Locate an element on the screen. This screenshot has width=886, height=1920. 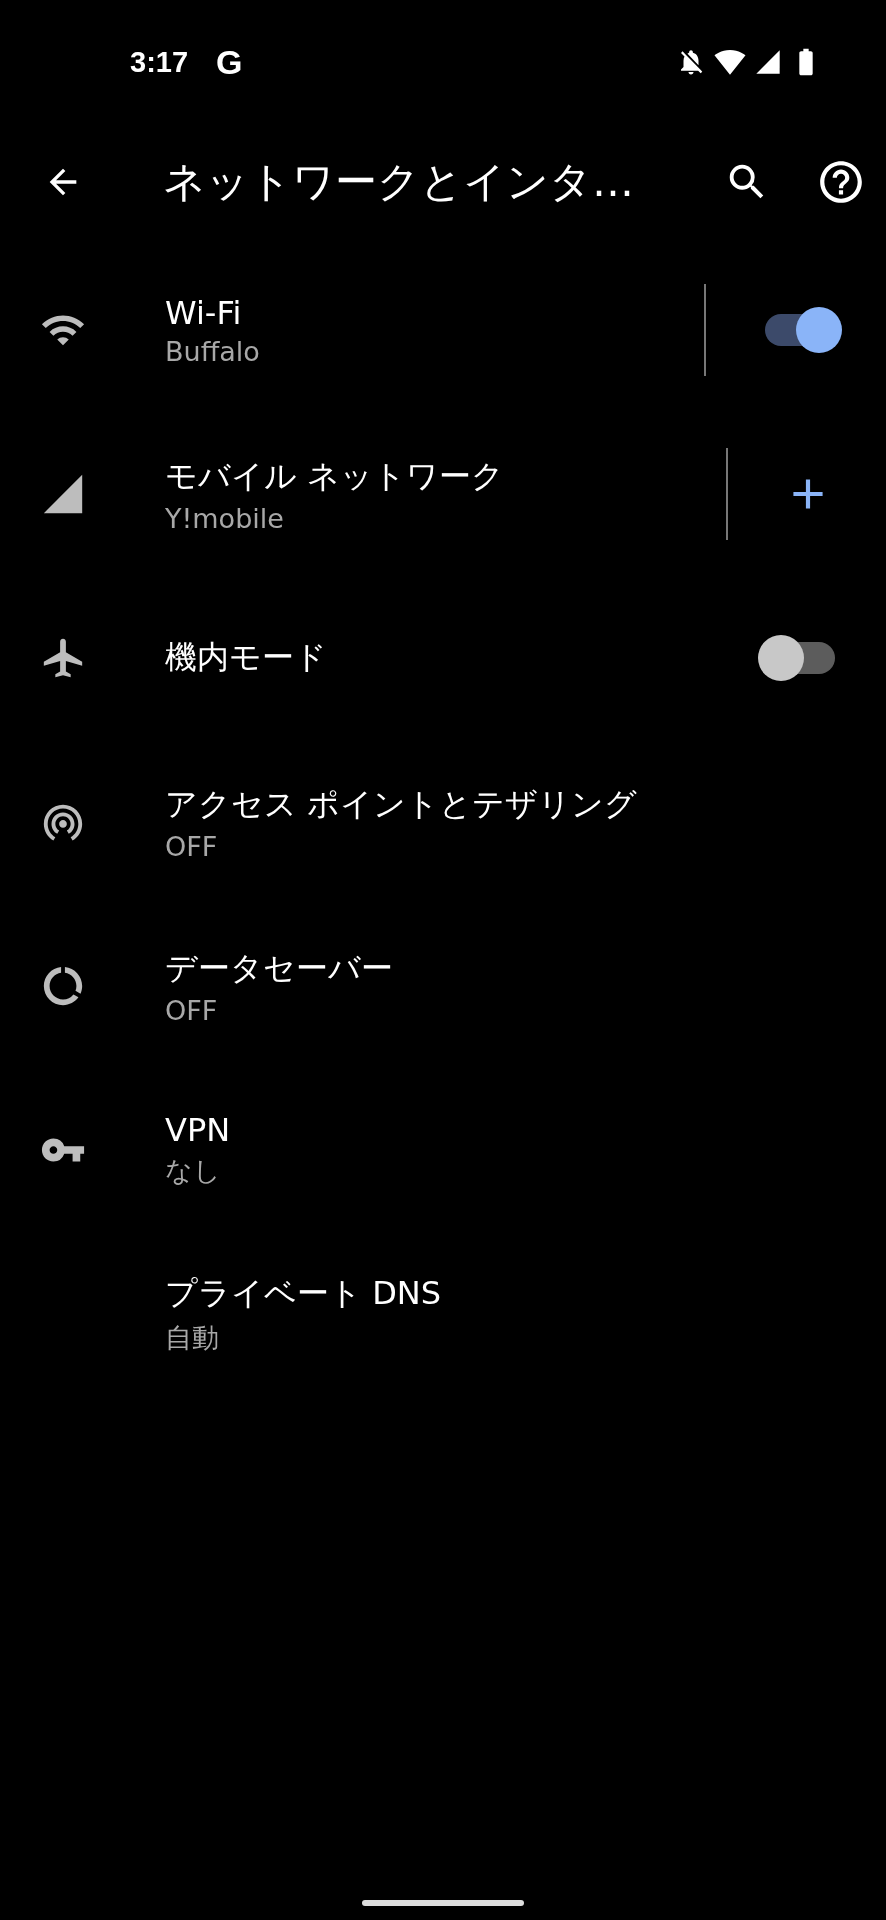
signal-icon is located at coordinates (768, 62).